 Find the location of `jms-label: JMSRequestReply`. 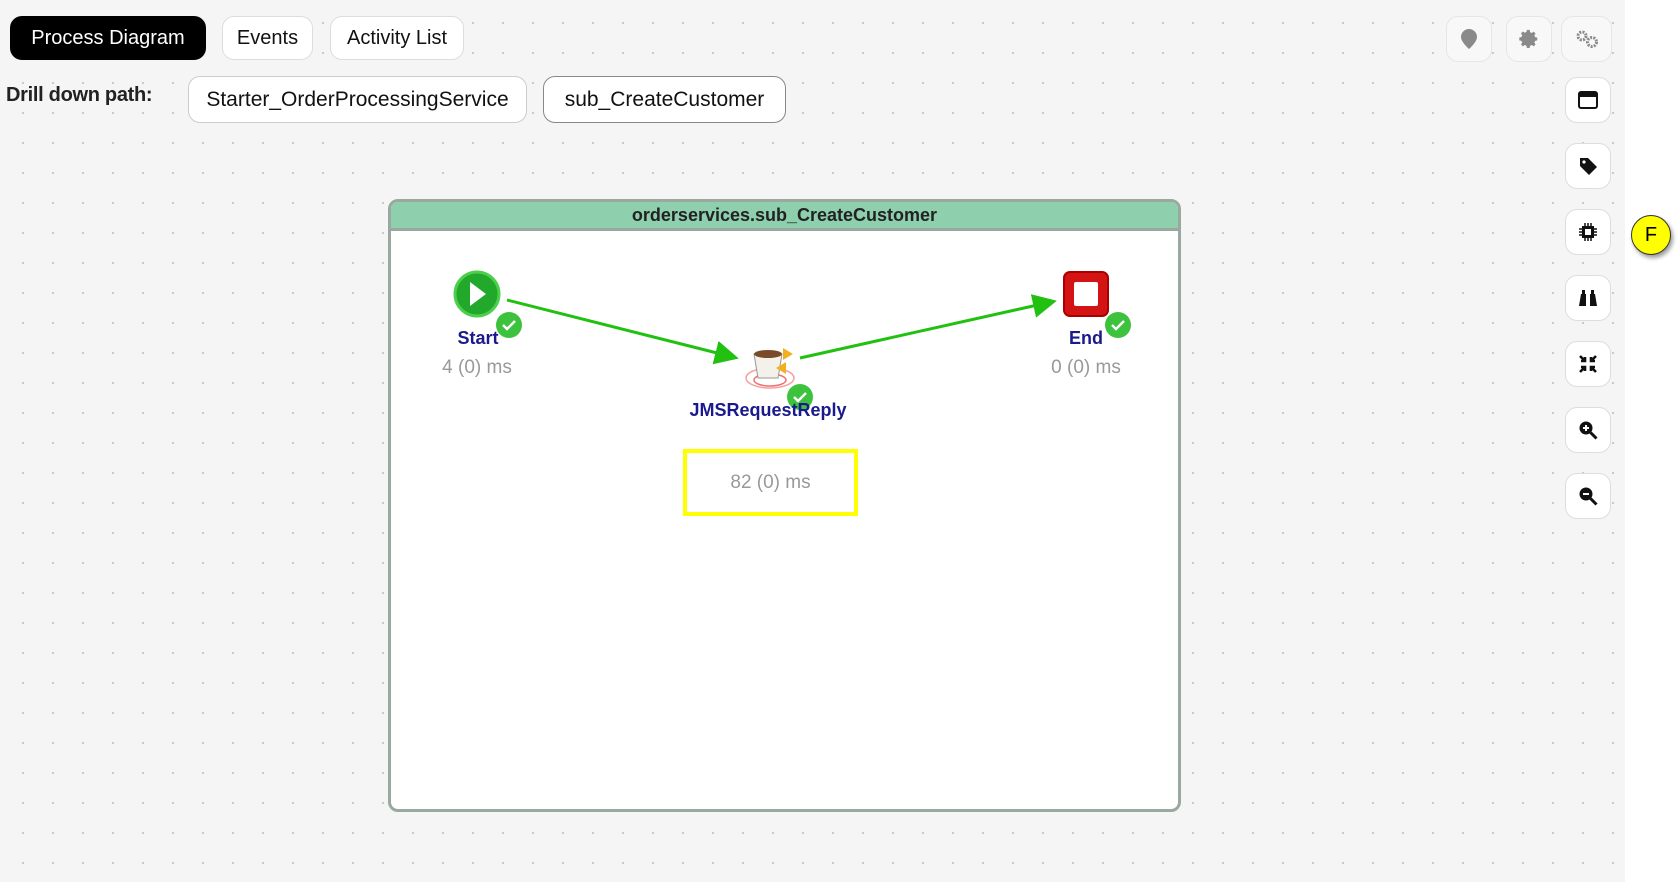

jms-label: JMSRequestReply is located at coordinates (768, 410).